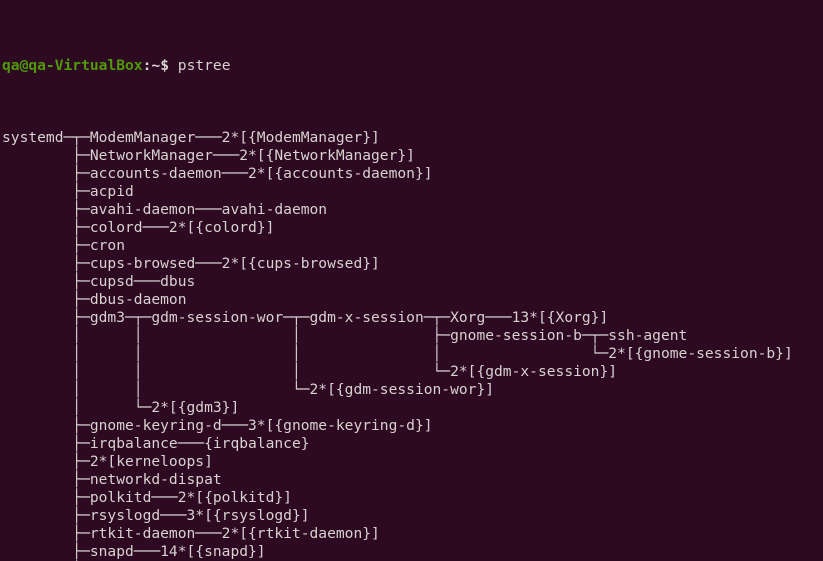  I want to click on pstree-line: │ │ └─2*[{gdm-session-wor}], so click(248, 389).